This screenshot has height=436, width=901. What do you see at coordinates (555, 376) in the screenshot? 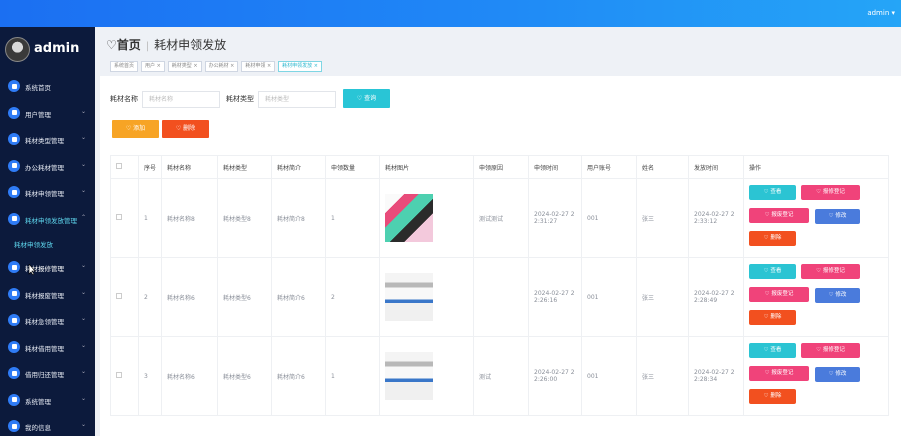
I see `cell-time: 2024-02-27 2 2:26:00` at bounding box center [555, 376].